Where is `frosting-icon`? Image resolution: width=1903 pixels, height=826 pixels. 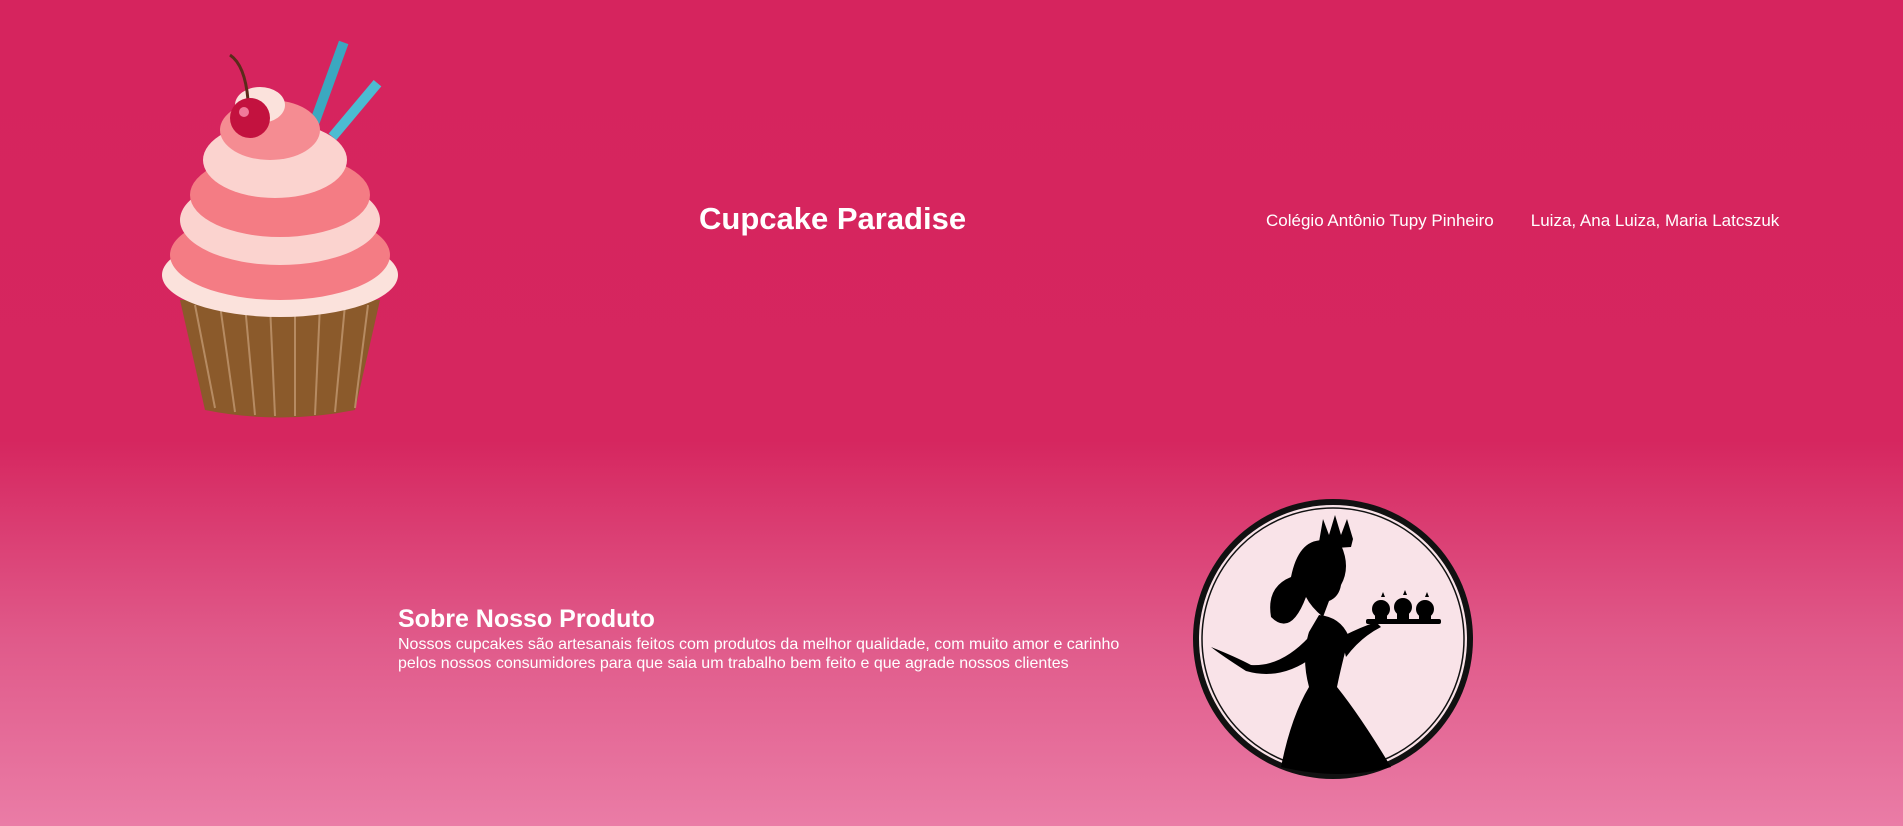
frosting-icon is located at coordinates (280, 202).